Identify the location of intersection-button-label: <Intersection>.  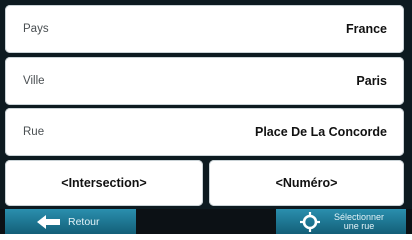
(104, 183).